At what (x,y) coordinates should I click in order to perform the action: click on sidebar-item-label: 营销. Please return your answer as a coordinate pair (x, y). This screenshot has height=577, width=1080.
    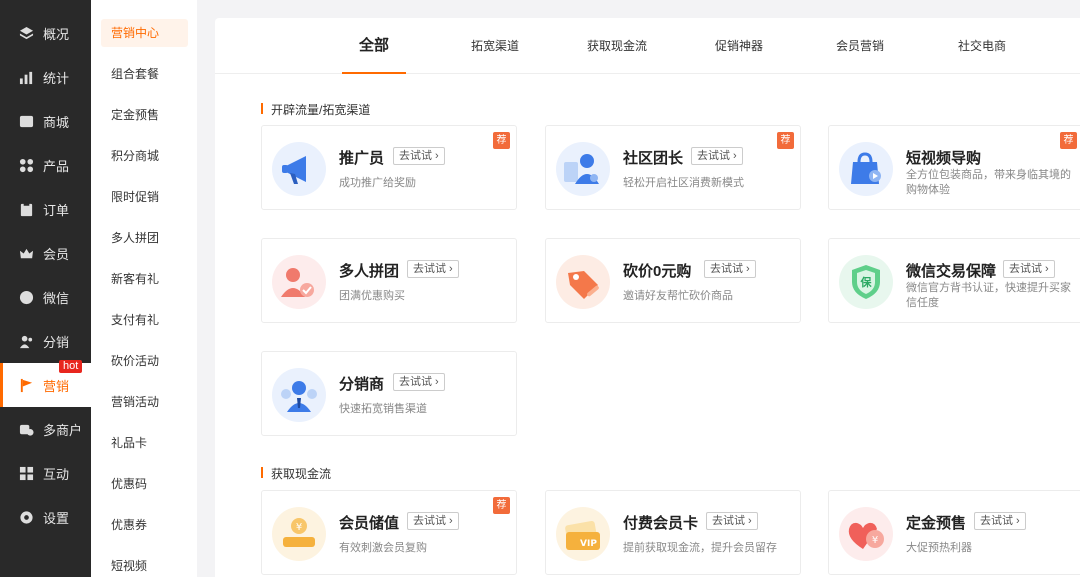
    Looking at the image, I should click on (56, 386).